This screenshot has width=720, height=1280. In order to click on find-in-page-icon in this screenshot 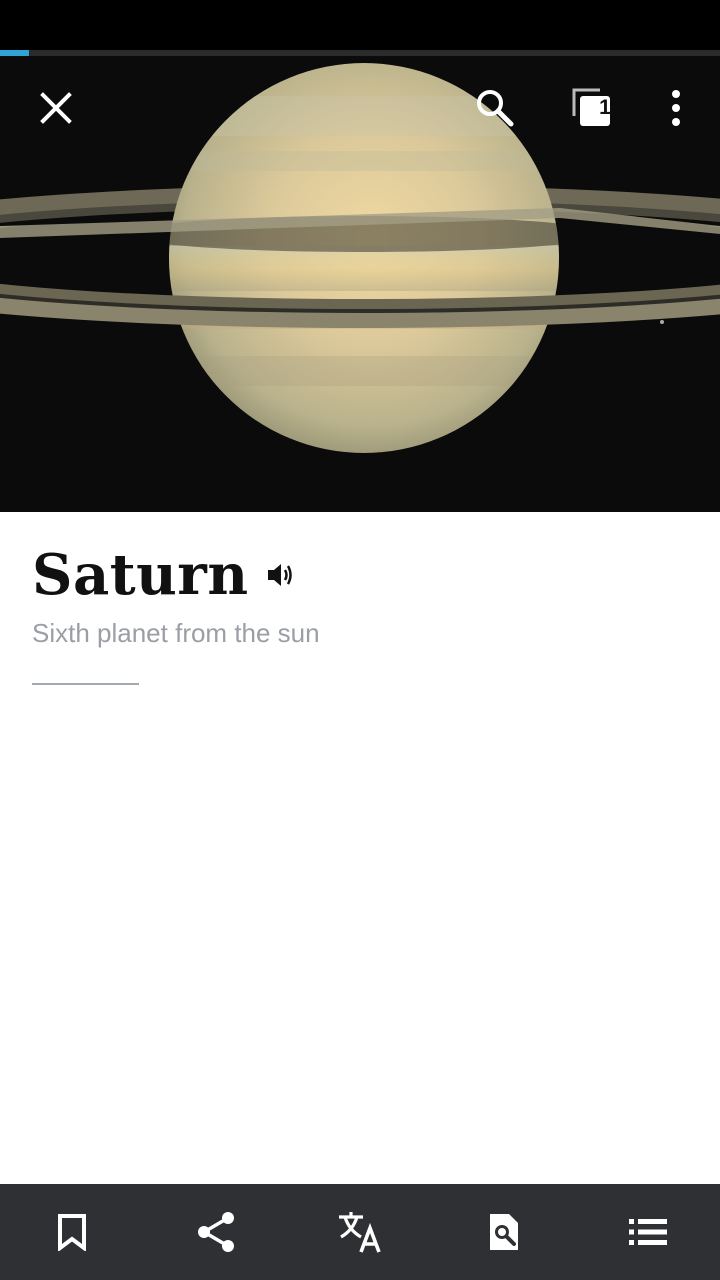, I will do `click(504, 1232)`.